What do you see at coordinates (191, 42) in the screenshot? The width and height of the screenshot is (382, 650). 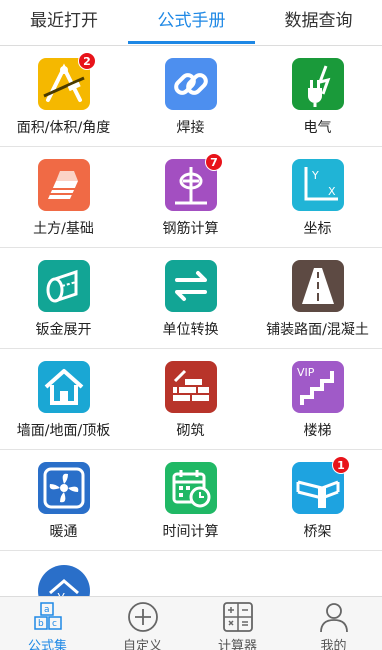 I see `active-tab-indicator` at bounding box center [191, 42].